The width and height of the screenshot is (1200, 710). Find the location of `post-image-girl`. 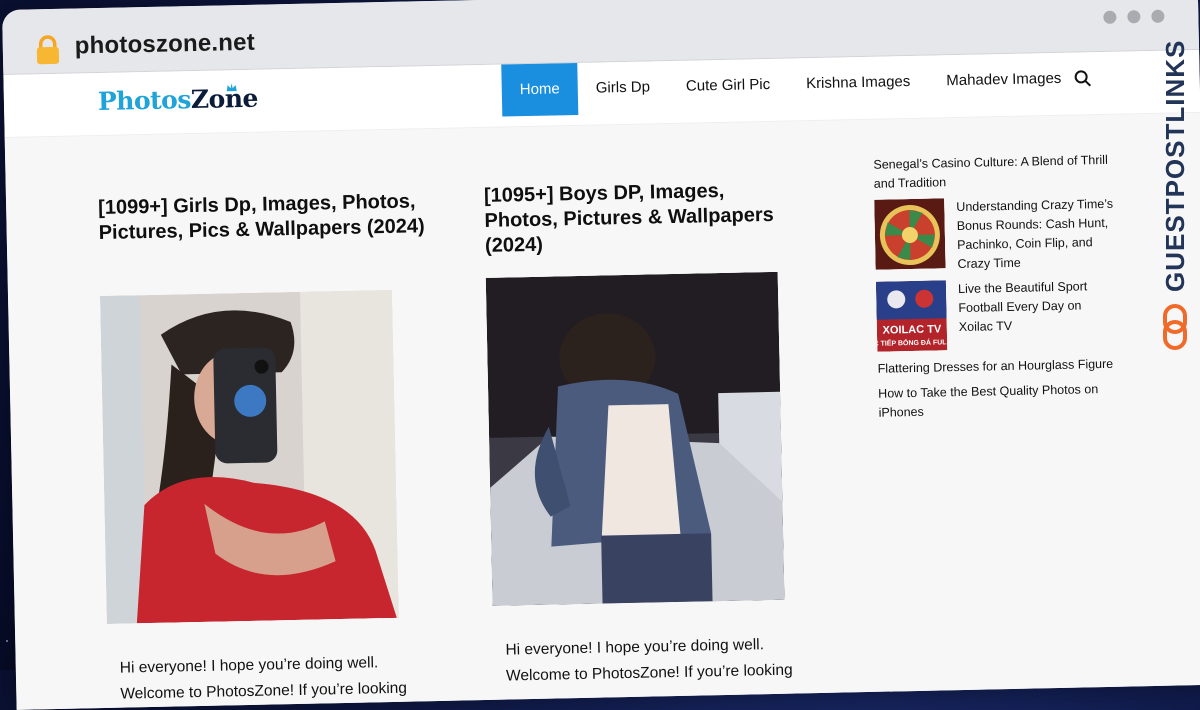

post-image-girl is located at coordinates (249, 456).